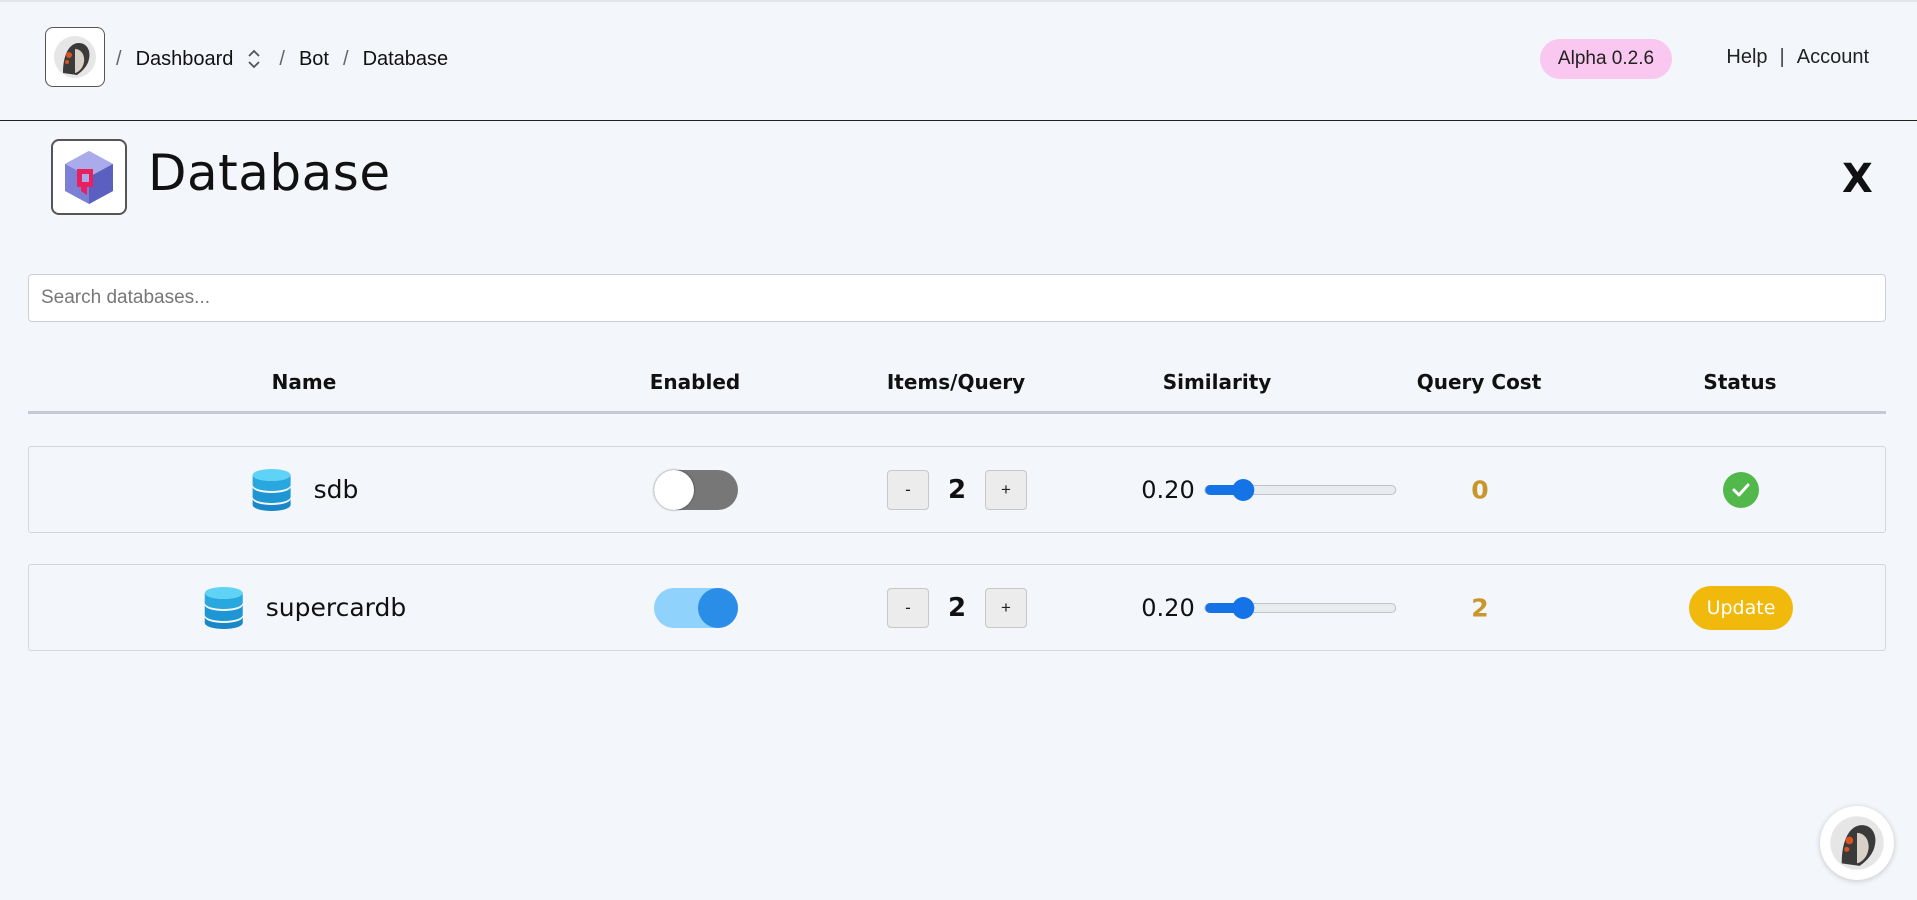 Image resolution: width=1917 pixels, height=900 pixels. What do you see at coordinates (254, 59) in the screenshot?
I see `chevron-up-down-icon` at bounding box center [254, 59].